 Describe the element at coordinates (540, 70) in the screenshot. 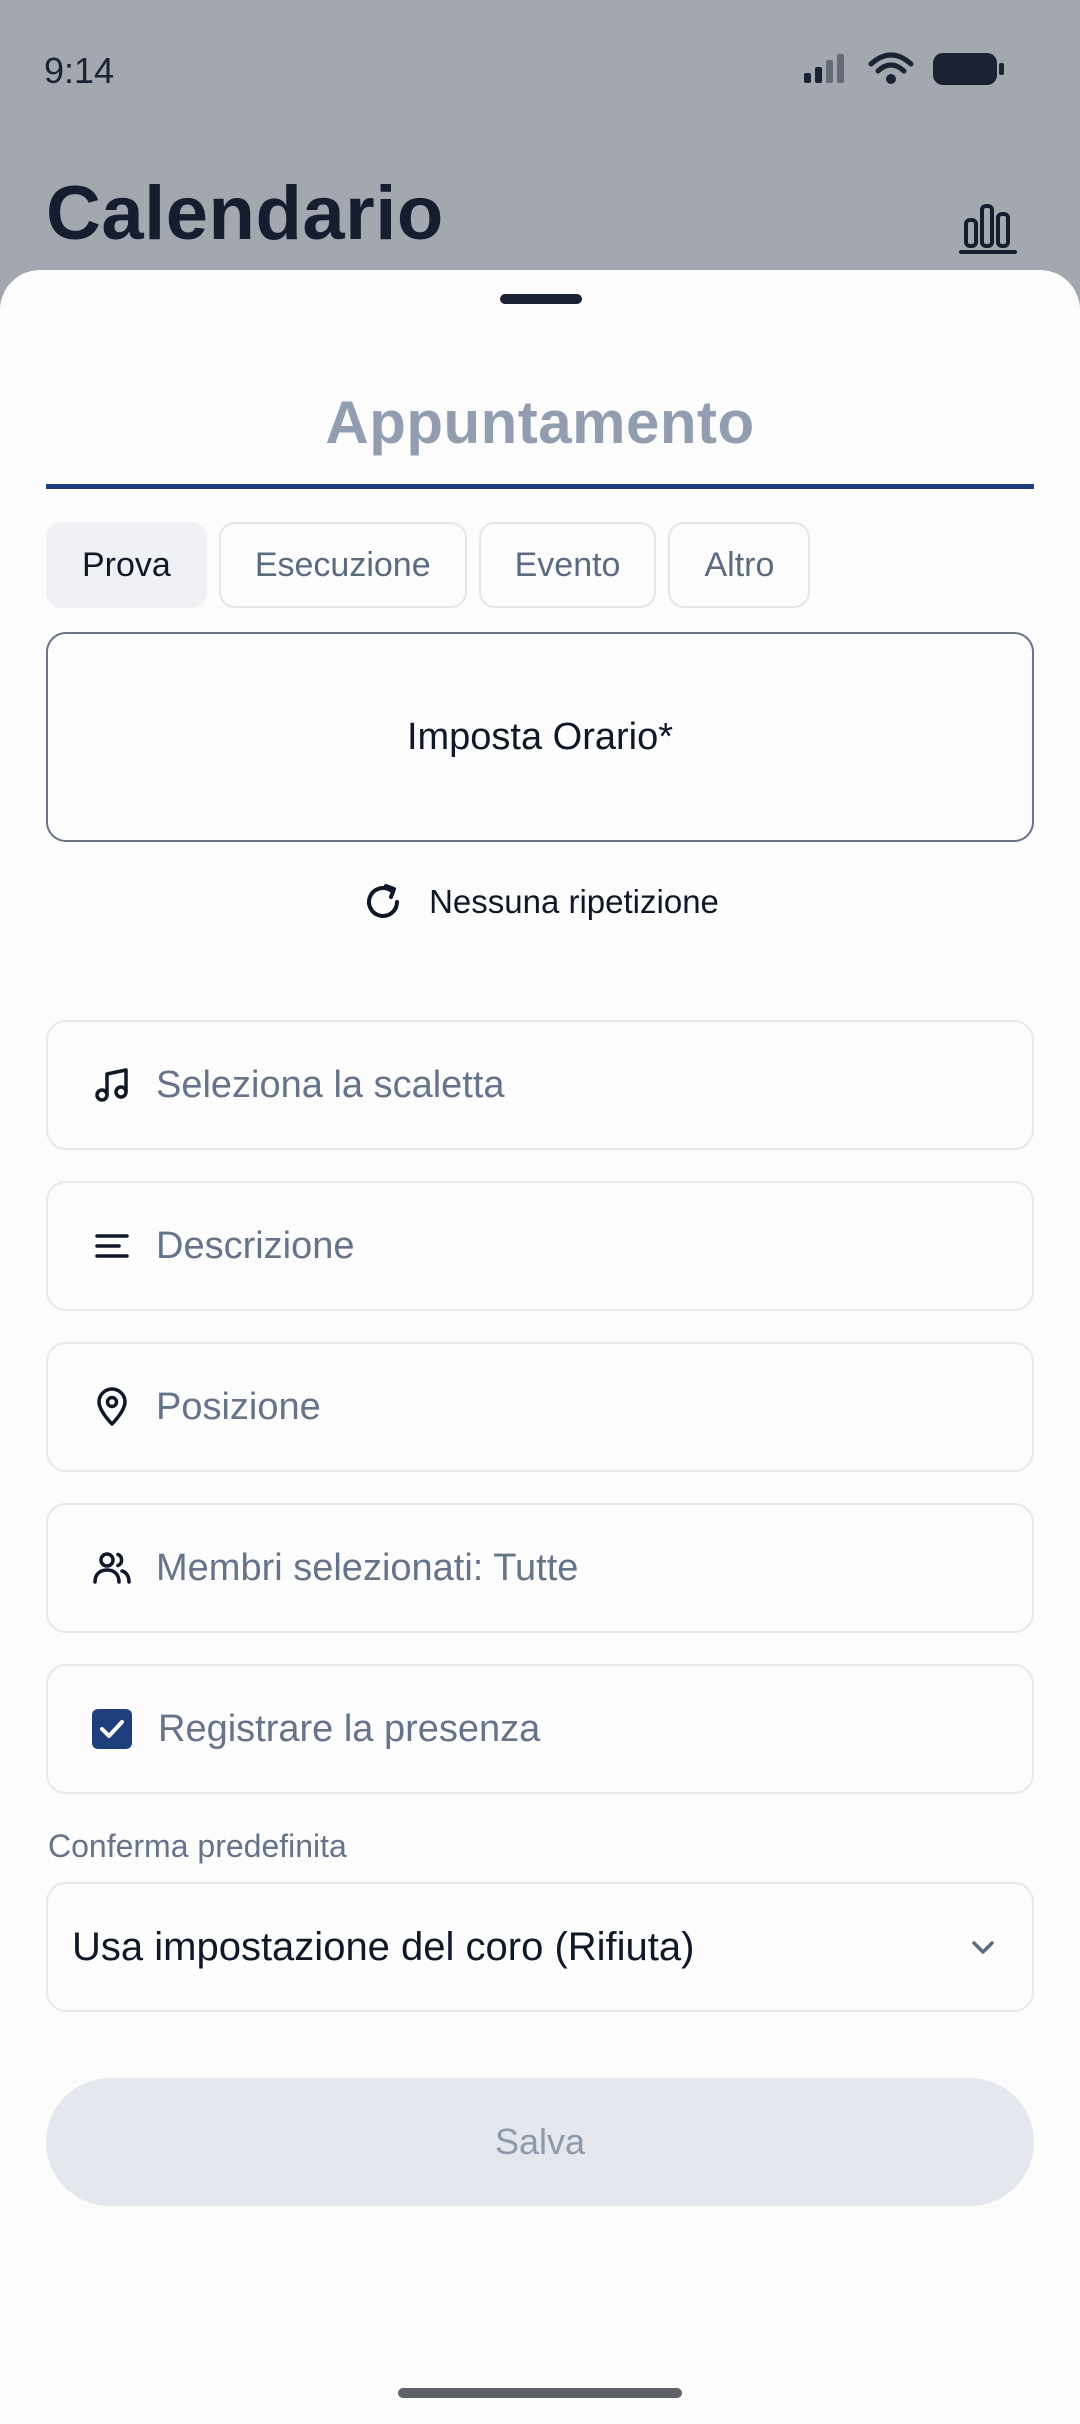

I see `status-bar: 9:14` at that location.